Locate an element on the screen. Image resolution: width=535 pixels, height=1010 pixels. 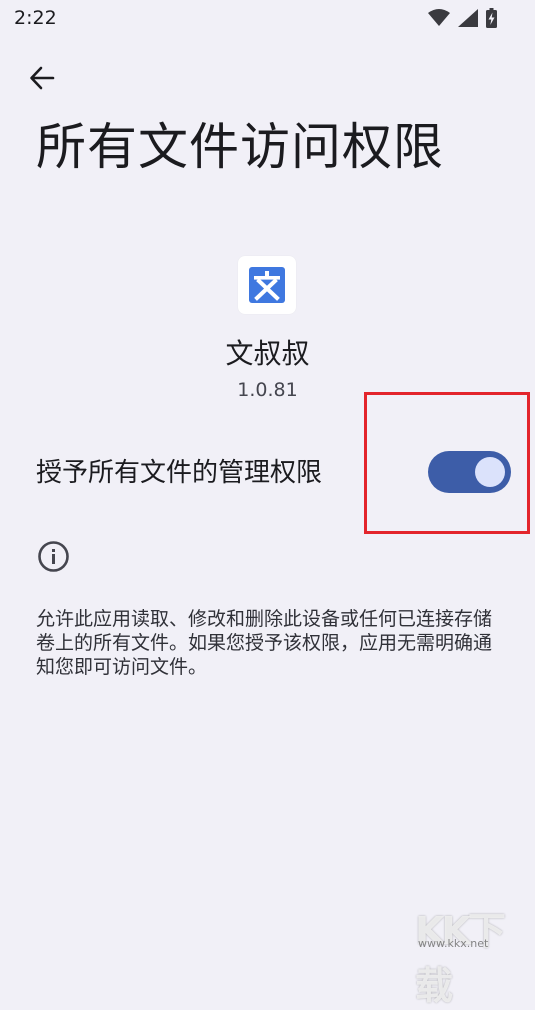
app-icon is located at coordinates (267, 285).